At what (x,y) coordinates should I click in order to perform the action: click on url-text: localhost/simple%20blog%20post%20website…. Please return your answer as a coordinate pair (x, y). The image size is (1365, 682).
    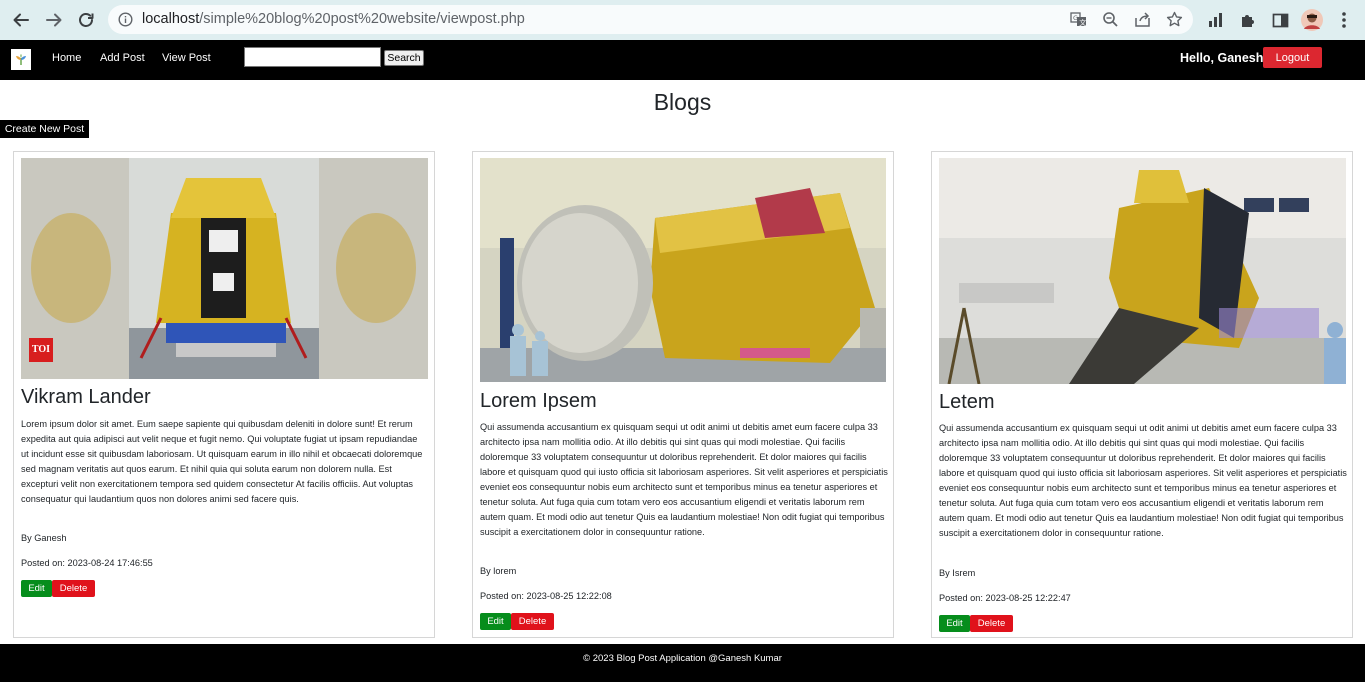
    Looking at the image, I should click on (333, 19).